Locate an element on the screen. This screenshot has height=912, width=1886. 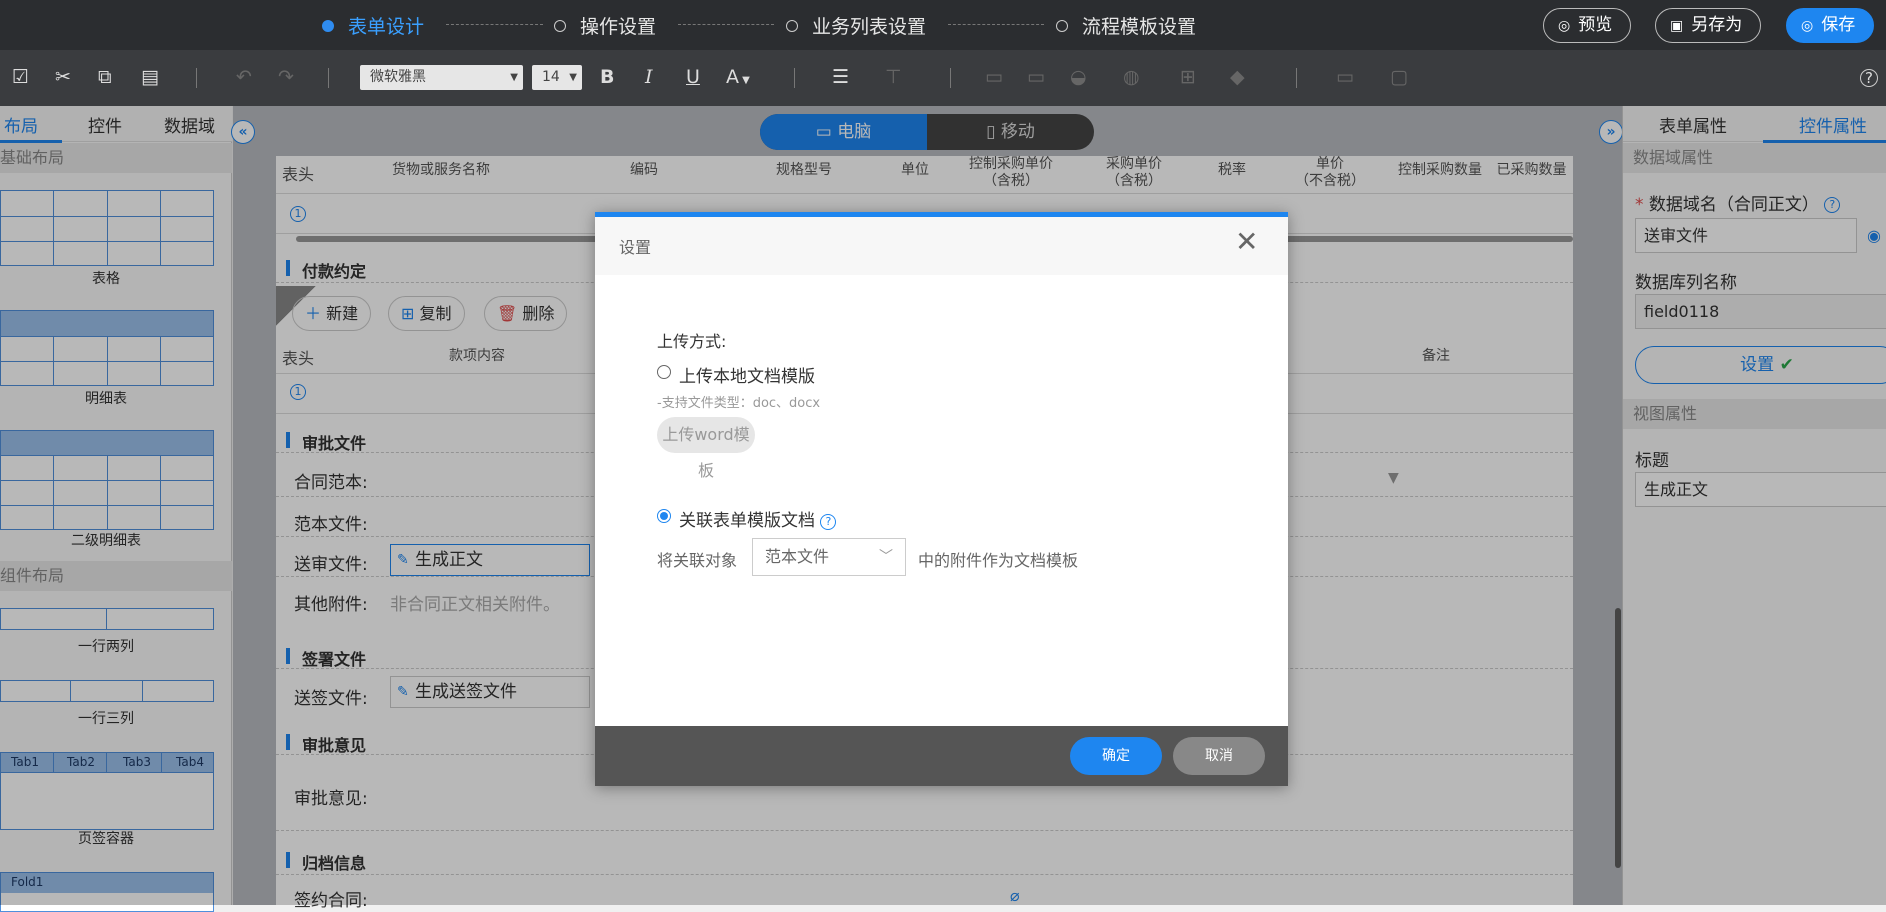
select-all-icon: ☑ is located at coordinates (20, 77).